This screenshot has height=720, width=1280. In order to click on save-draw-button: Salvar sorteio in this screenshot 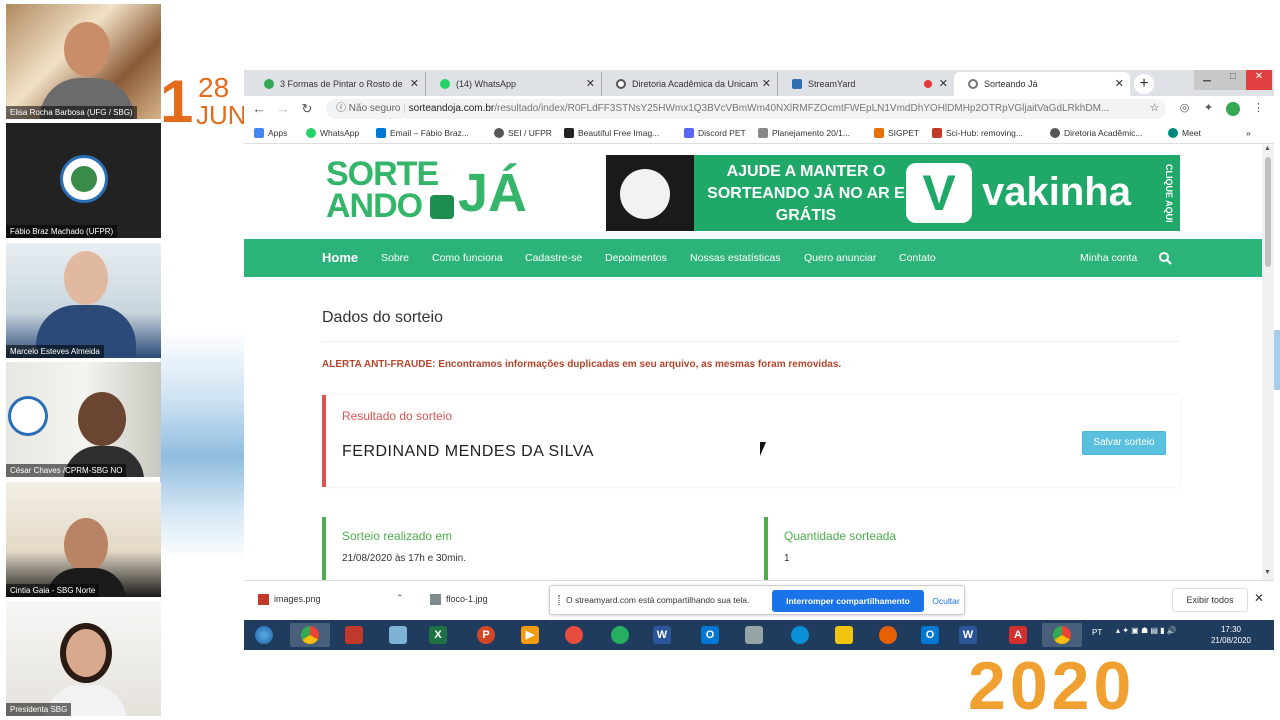, I will do `click(1124, 443)`.